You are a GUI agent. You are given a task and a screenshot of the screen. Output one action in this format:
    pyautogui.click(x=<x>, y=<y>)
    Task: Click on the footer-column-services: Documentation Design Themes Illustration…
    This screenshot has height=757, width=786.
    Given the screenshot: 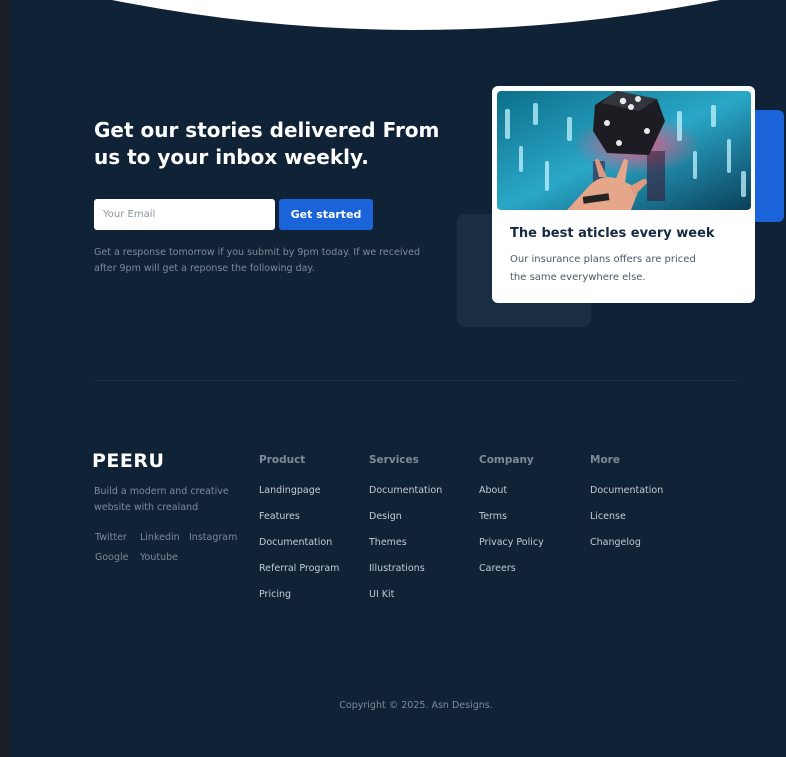 What is the action you would take?
    pyautogui.click(x=405, y=549)
    